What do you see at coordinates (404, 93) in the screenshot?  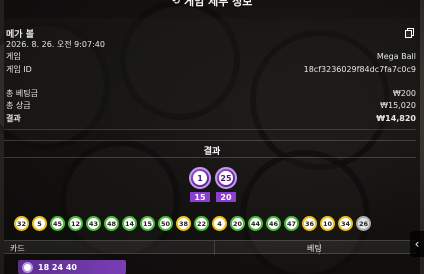 I see `total-bet-value: ₩200` at bounding box center [404, 93].